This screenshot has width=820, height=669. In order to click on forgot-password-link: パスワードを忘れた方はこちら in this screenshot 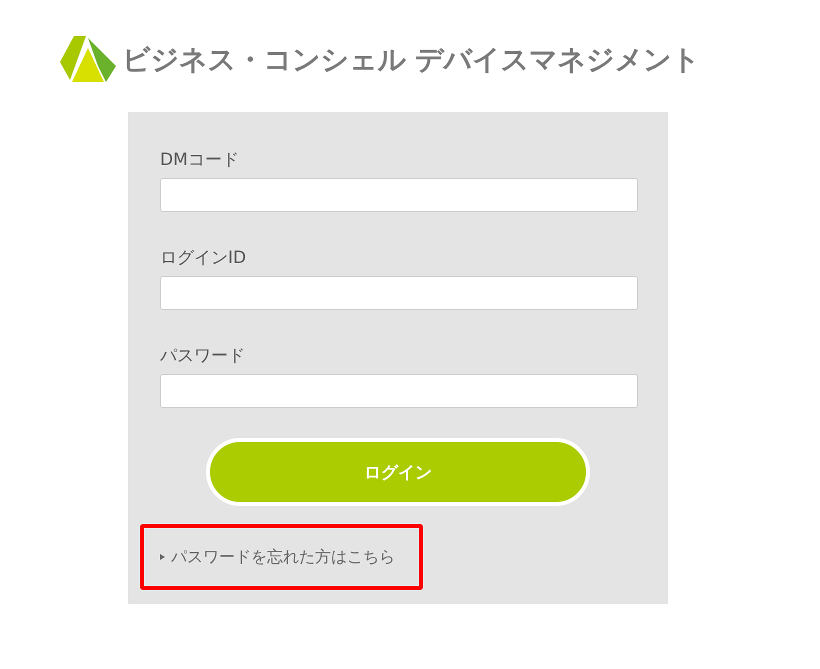, I will do `click(281, 557)`.